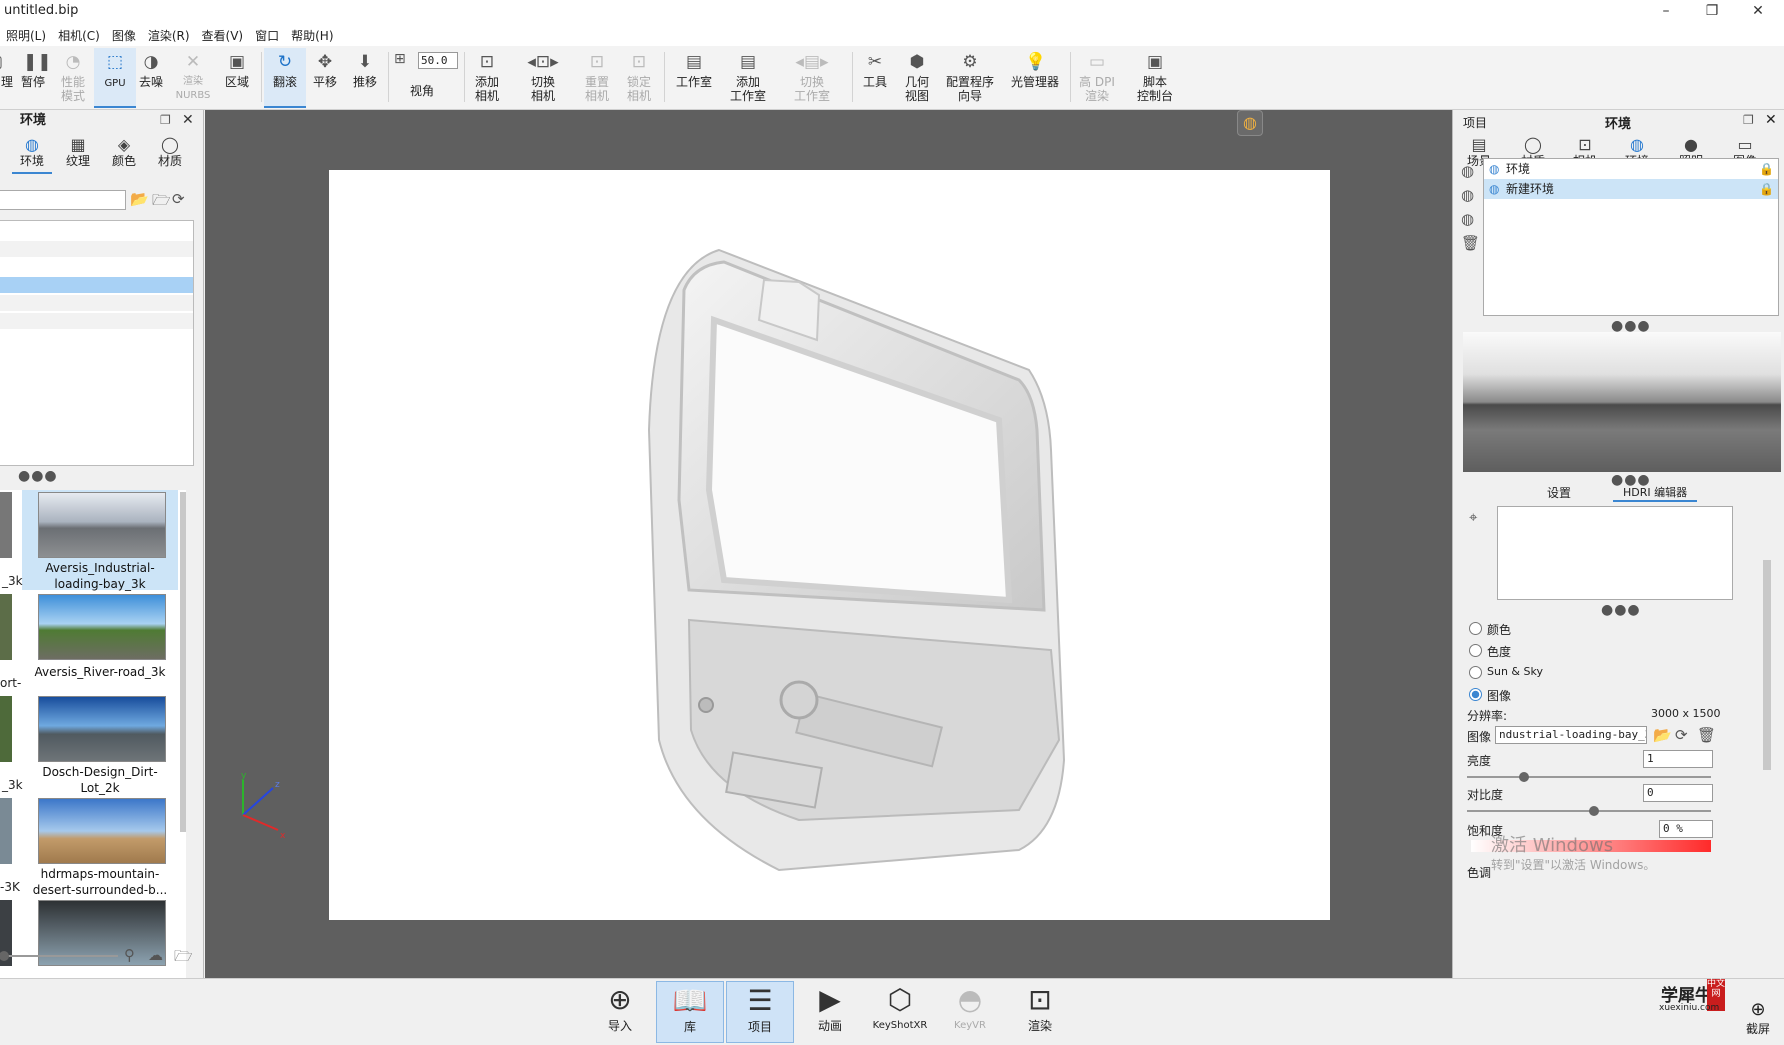 Image resolution: width=1784 pixels, height=1045 pixels. What do you see at coordinates (438, 60) in the screenshot?
I see `fov-input: 50.0` at bounding box center [438, 60].